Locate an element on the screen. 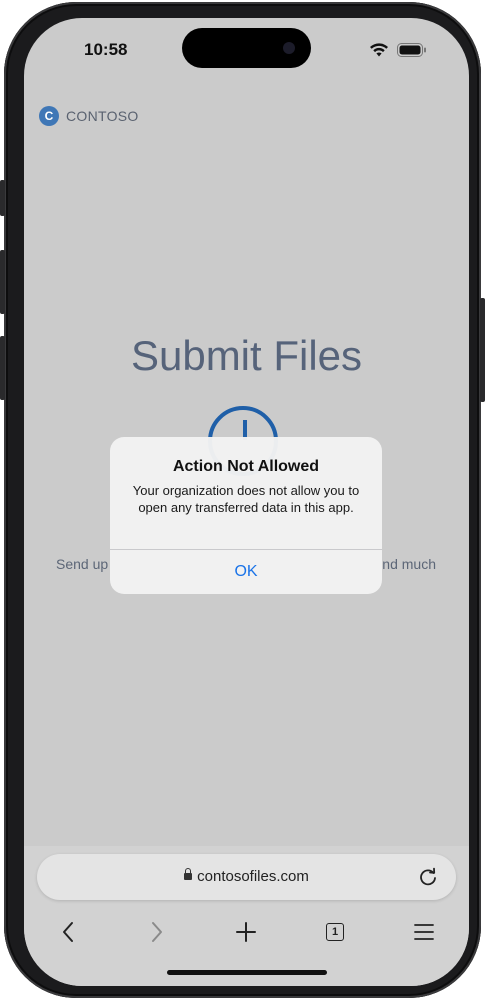 The image size is (485, 1000). dynamic-island is located at coordinates (246, 48).